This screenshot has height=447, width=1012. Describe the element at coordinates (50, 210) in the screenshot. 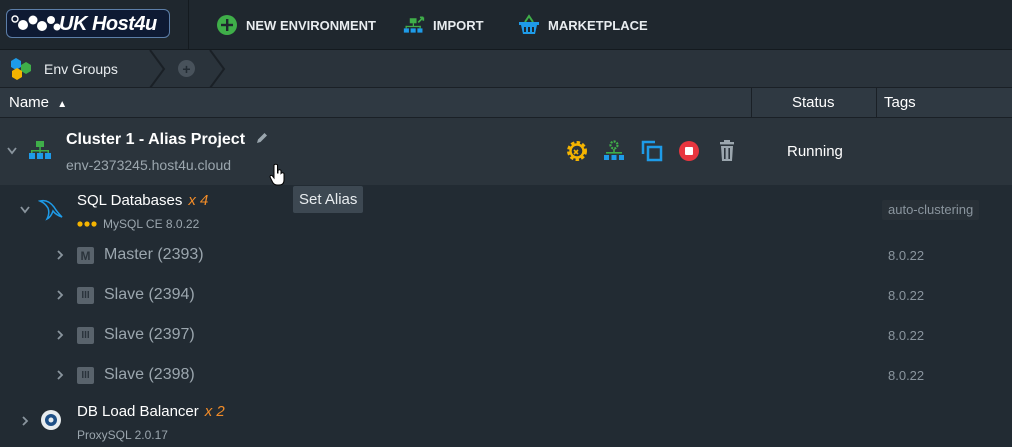

I see `mysql-dolphin-icon` at that location.